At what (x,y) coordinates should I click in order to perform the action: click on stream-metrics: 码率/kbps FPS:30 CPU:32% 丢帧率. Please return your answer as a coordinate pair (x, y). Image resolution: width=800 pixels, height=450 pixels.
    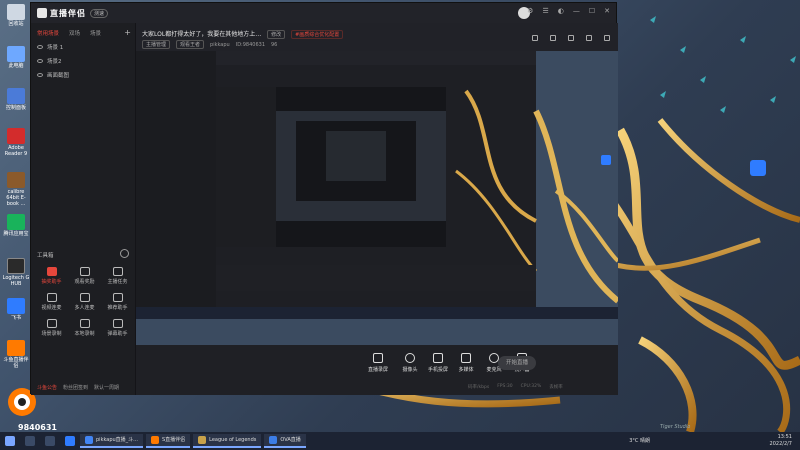
    Looking at the image, I should click on (515, 387).